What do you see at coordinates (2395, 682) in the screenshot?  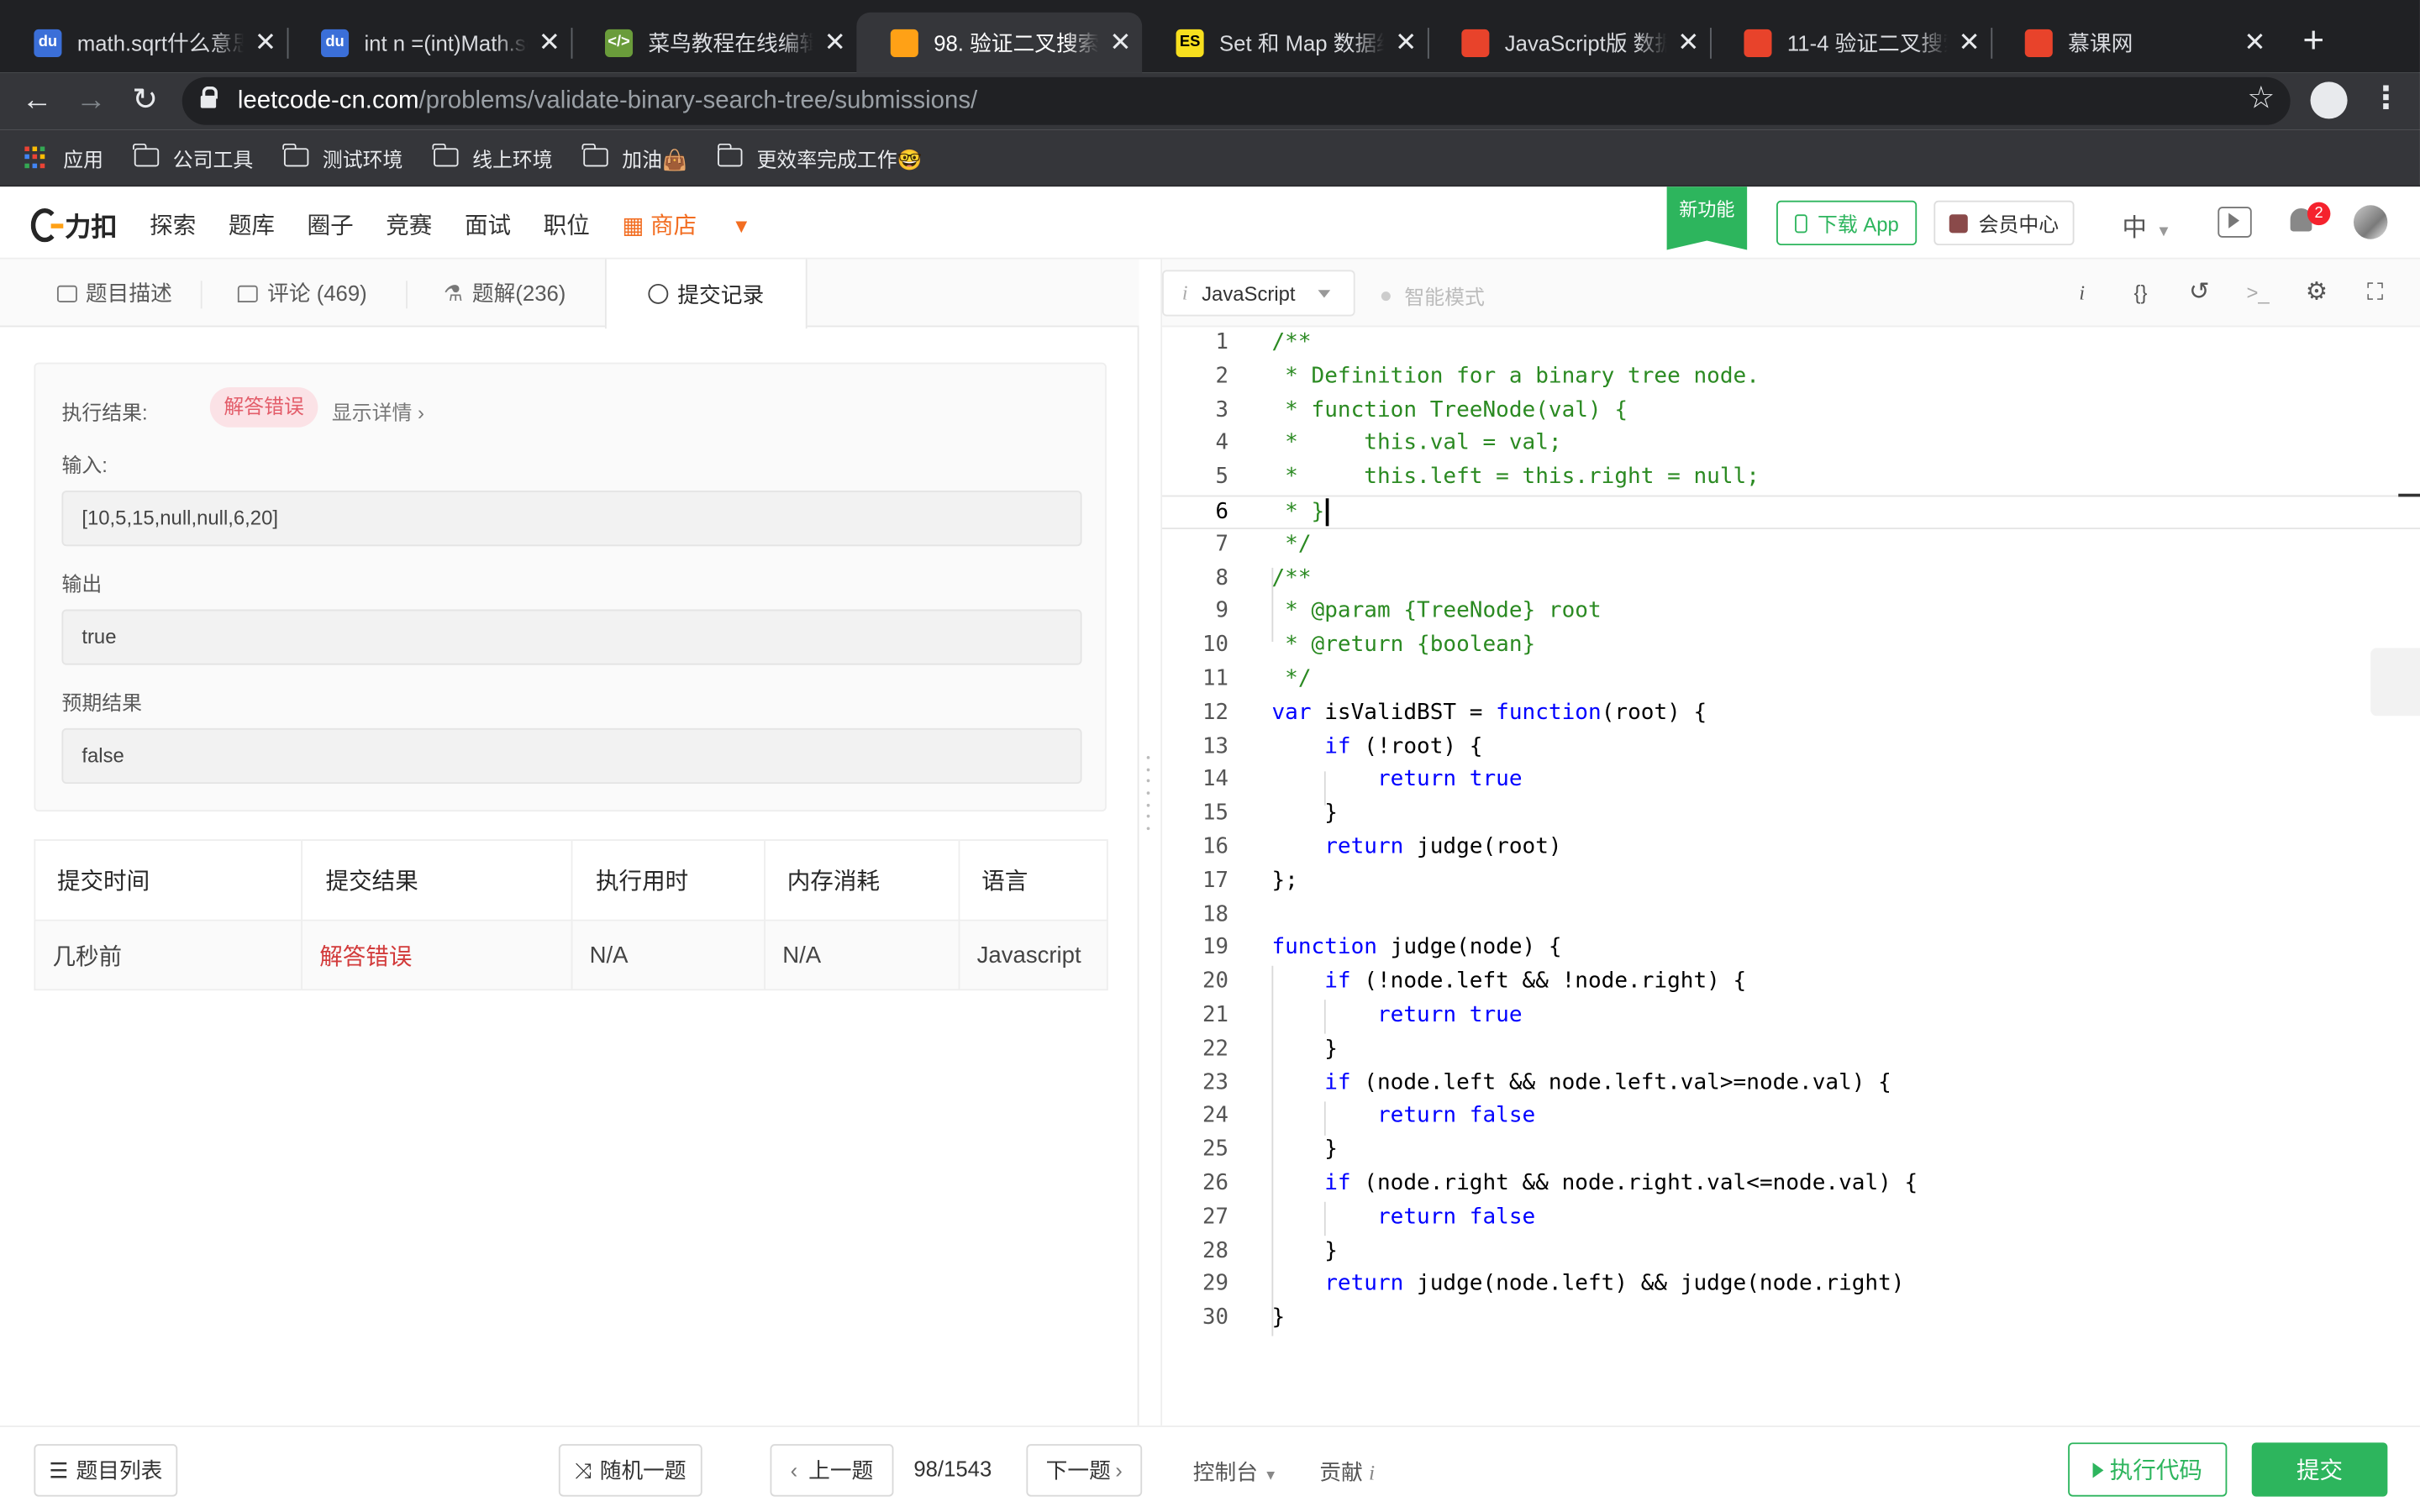 I see `side-panel-tab` at bounding box center [2395, 682].